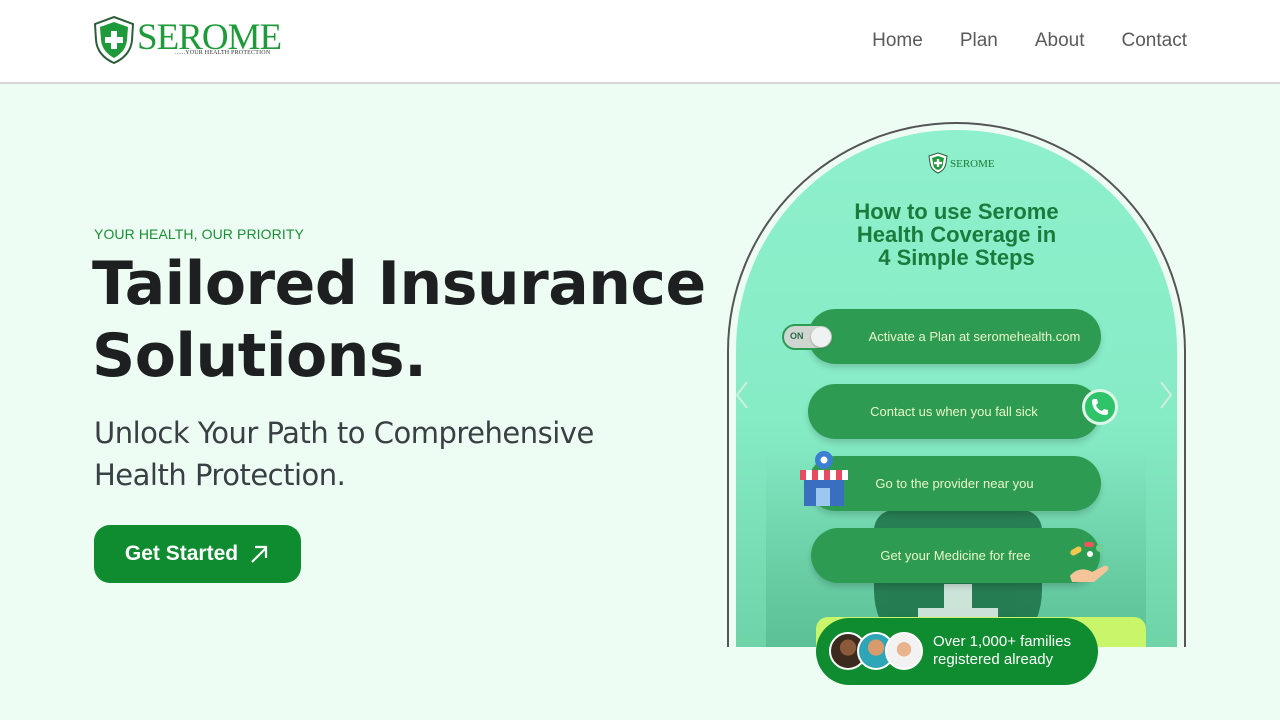  What do you see at coordinates (181, 553) in the screenshot?
I see `get-started-label: Get Started` at bounding box center [181, 553].